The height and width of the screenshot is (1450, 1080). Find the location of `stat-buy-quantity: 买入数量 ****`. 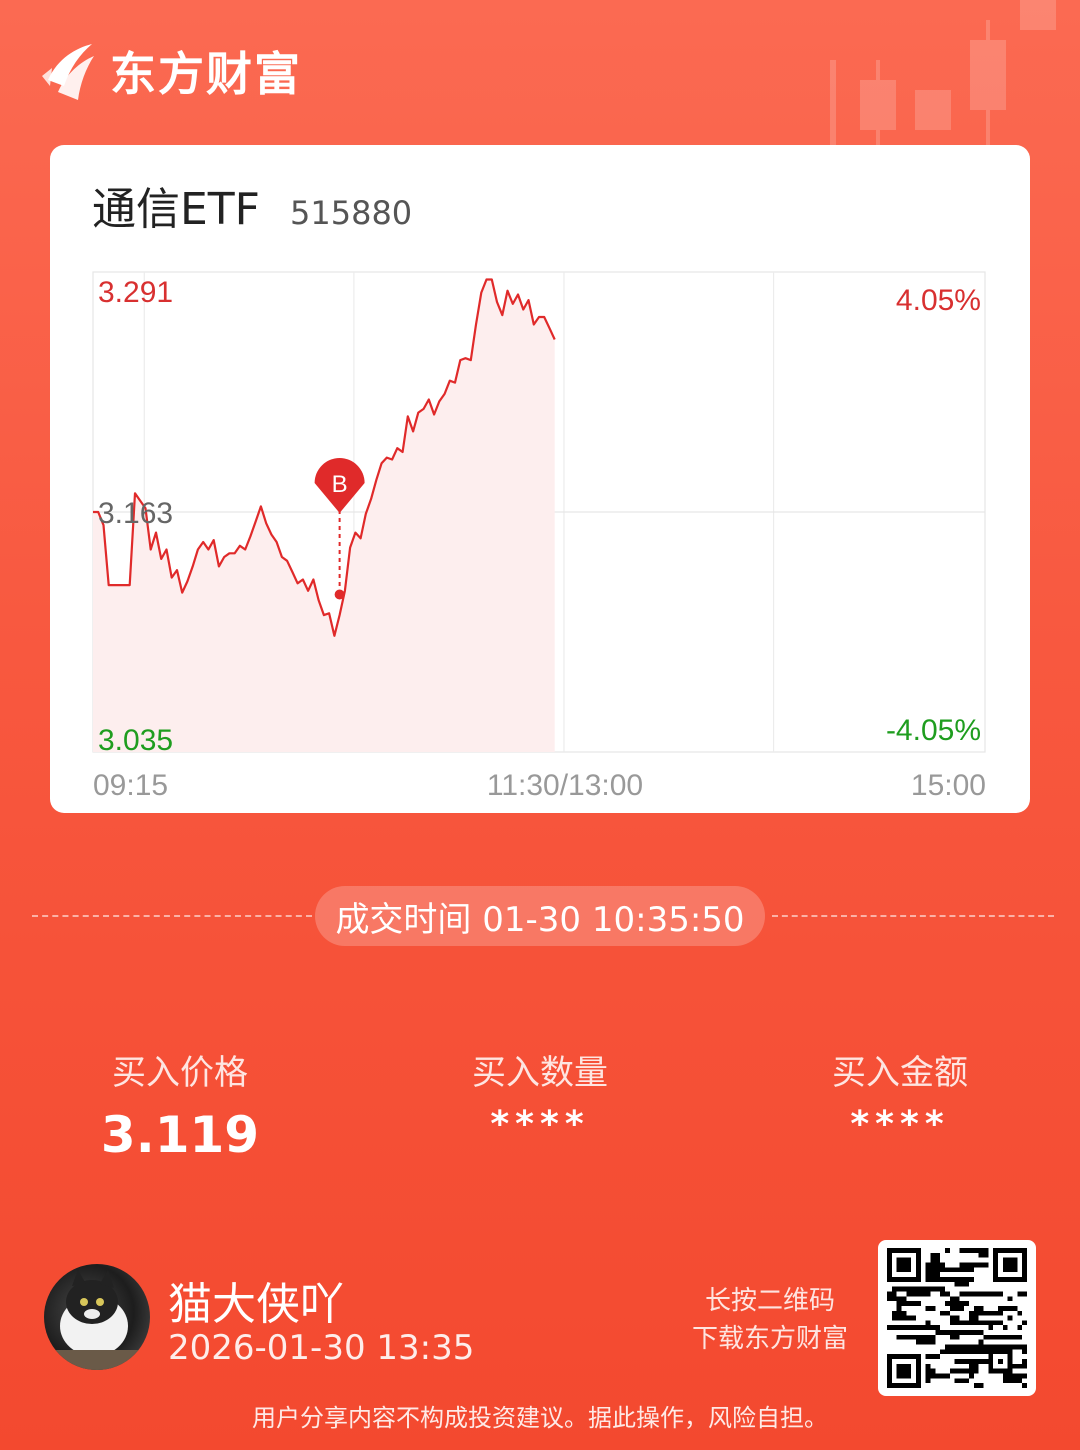

stat-buy-quantity: 买入数量 **** is located at coordinates (540, 1095).